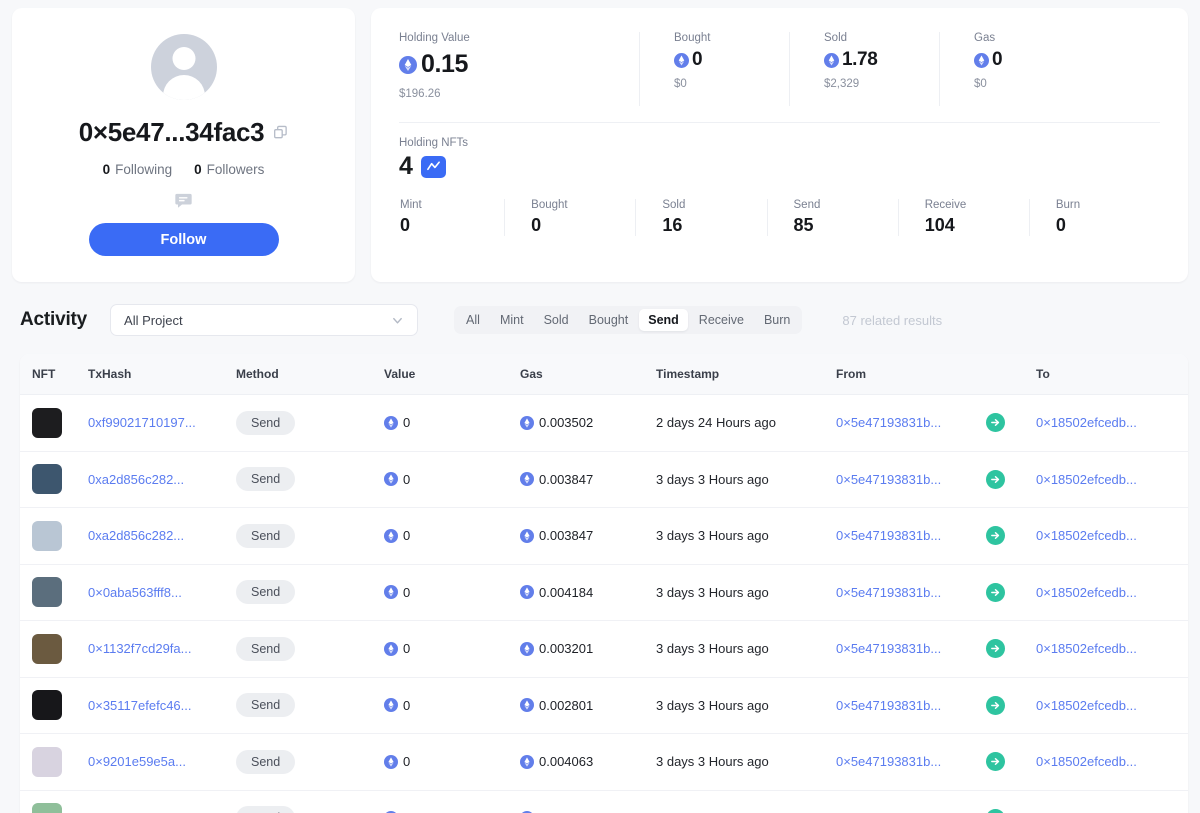 The height and width of the screenshot is (813, 1200). Describe the element at coordinates (588, 536) in the screenshot. I see `cell-gas: 0.003847` at that location.